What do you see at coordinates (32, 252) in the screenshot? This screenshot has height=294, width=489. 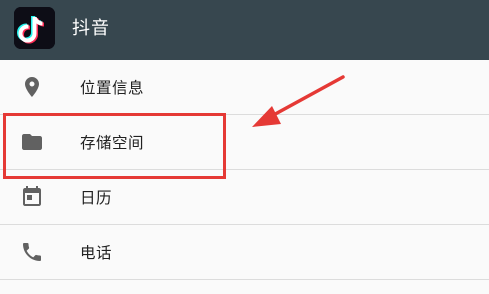 I see `phone-icon` at bounding box center [32, 252].